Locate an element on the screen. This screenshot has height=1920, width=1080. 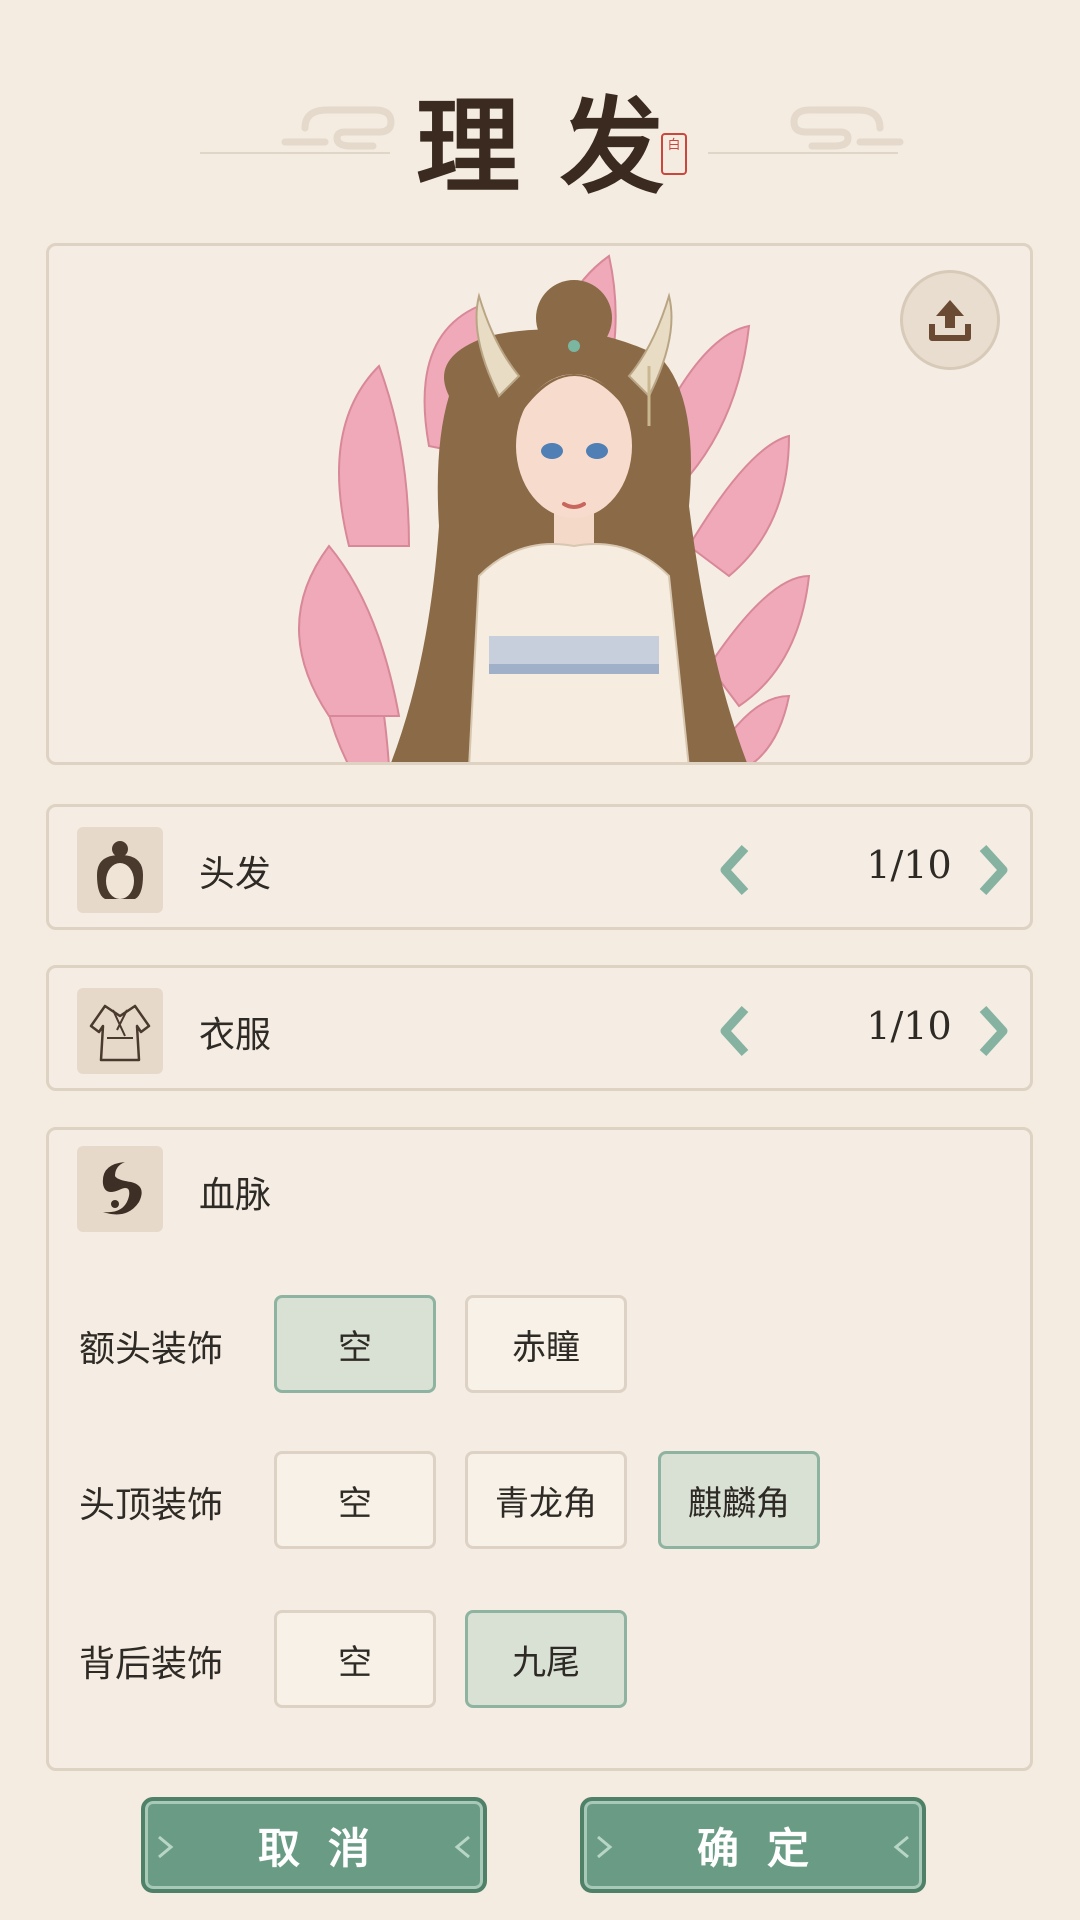
seal-stamp: 白 is located at coordinates (674, 154).